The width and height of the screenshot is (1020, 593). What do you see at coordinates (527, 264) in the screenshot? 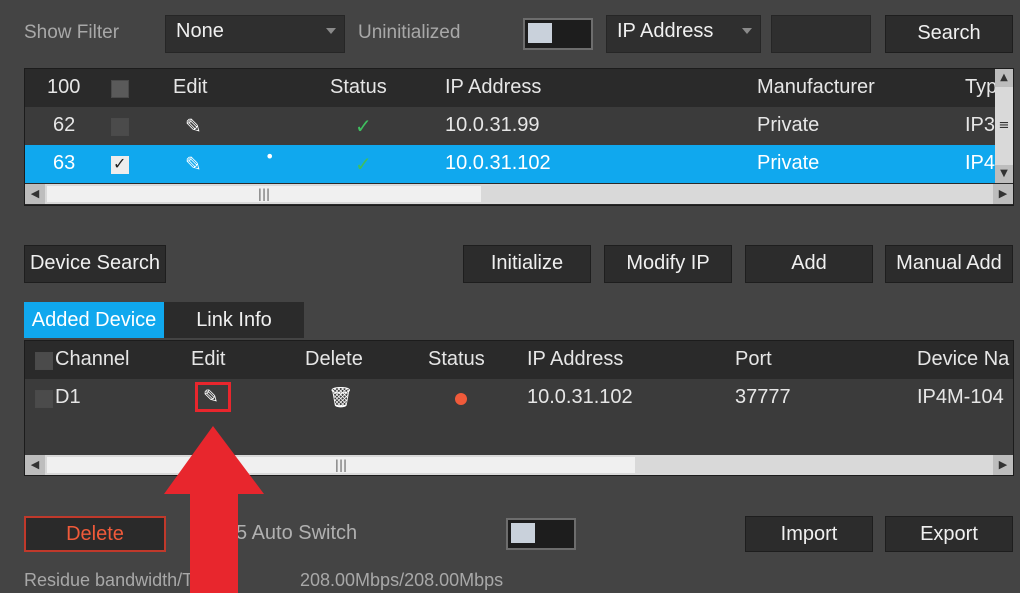
I see `initialize-button: Initialize` at bounding box center [527, 264].